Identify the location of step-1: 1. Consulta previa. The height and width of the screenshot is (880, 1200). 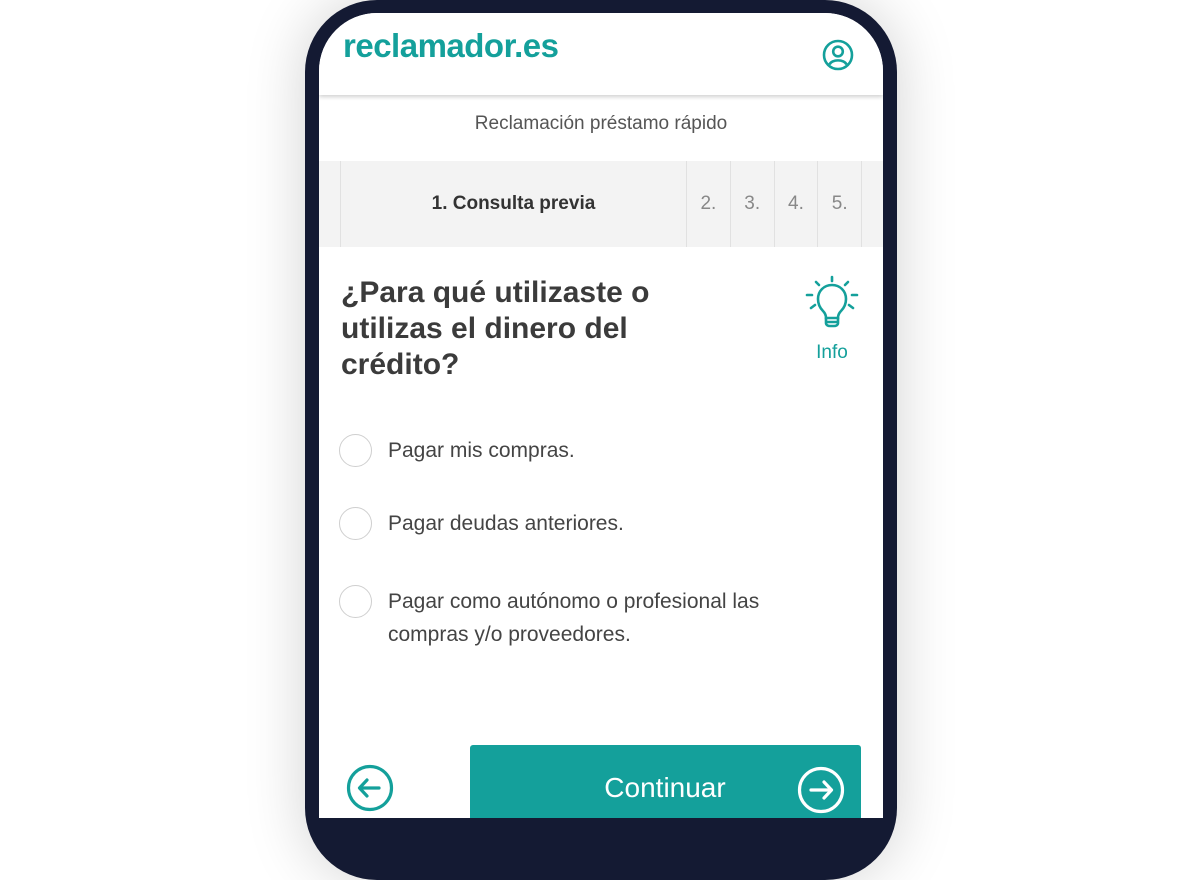
(512, 204).